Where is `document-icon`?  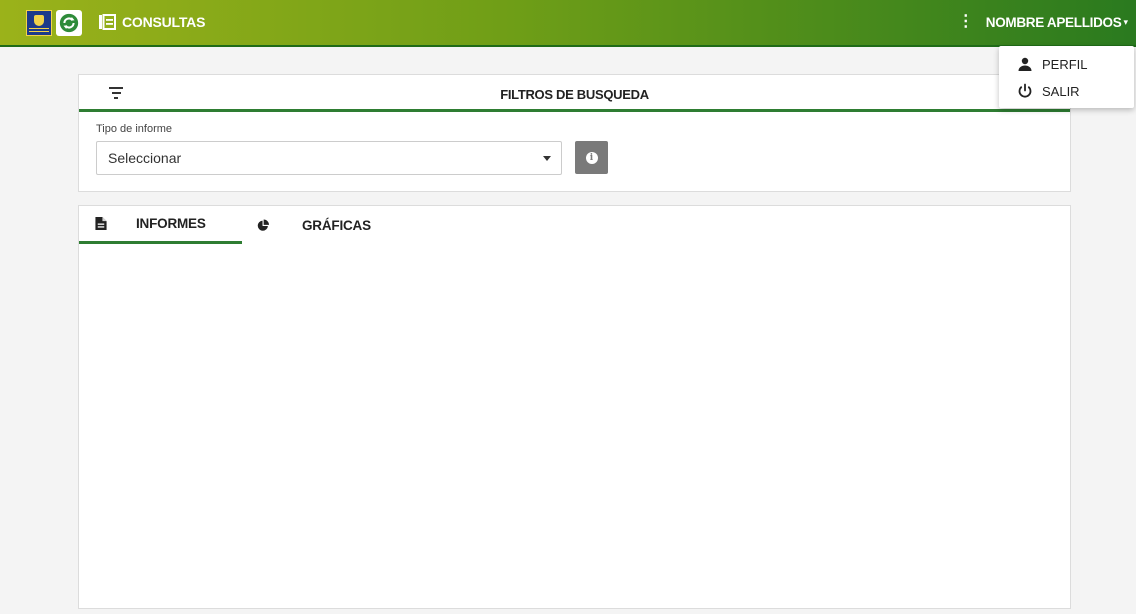 document-icon is located at coordinates (101, 223).